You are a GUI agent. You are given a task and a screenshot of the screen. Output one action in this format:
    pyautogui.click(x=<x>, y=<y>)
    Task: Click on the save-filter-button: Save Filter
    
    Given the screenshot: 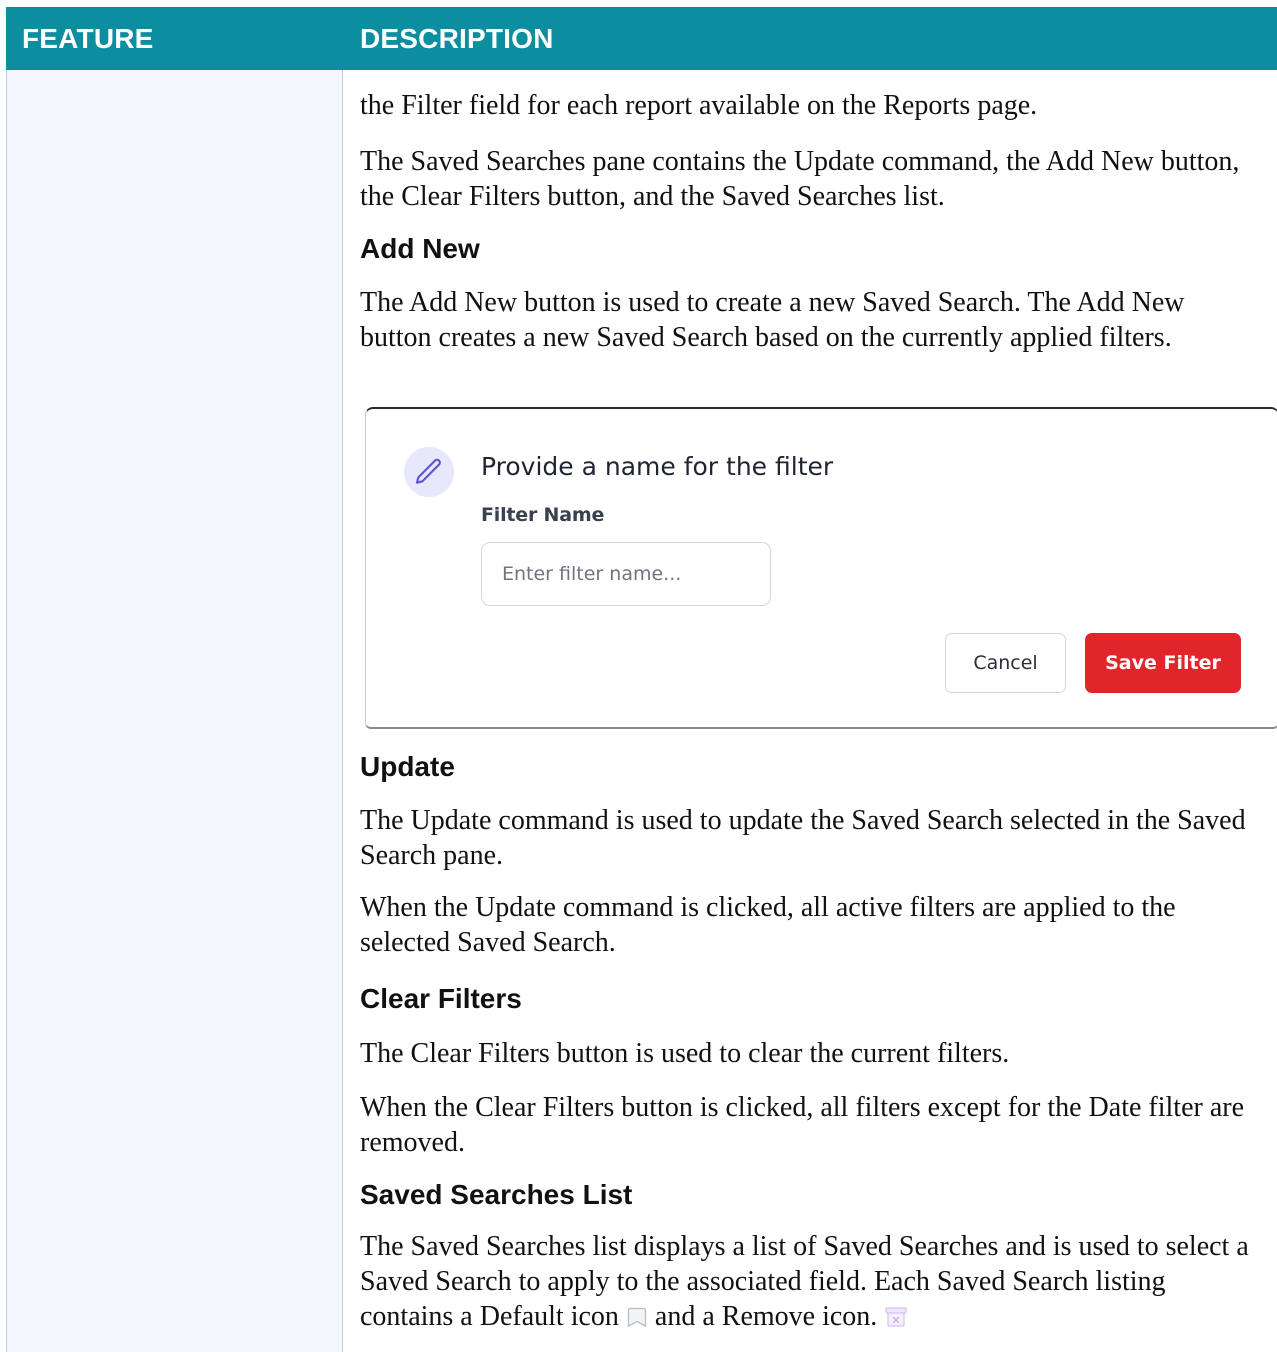 What is the action you would take?
    pyautogui.click(x=1163, y=663)
    